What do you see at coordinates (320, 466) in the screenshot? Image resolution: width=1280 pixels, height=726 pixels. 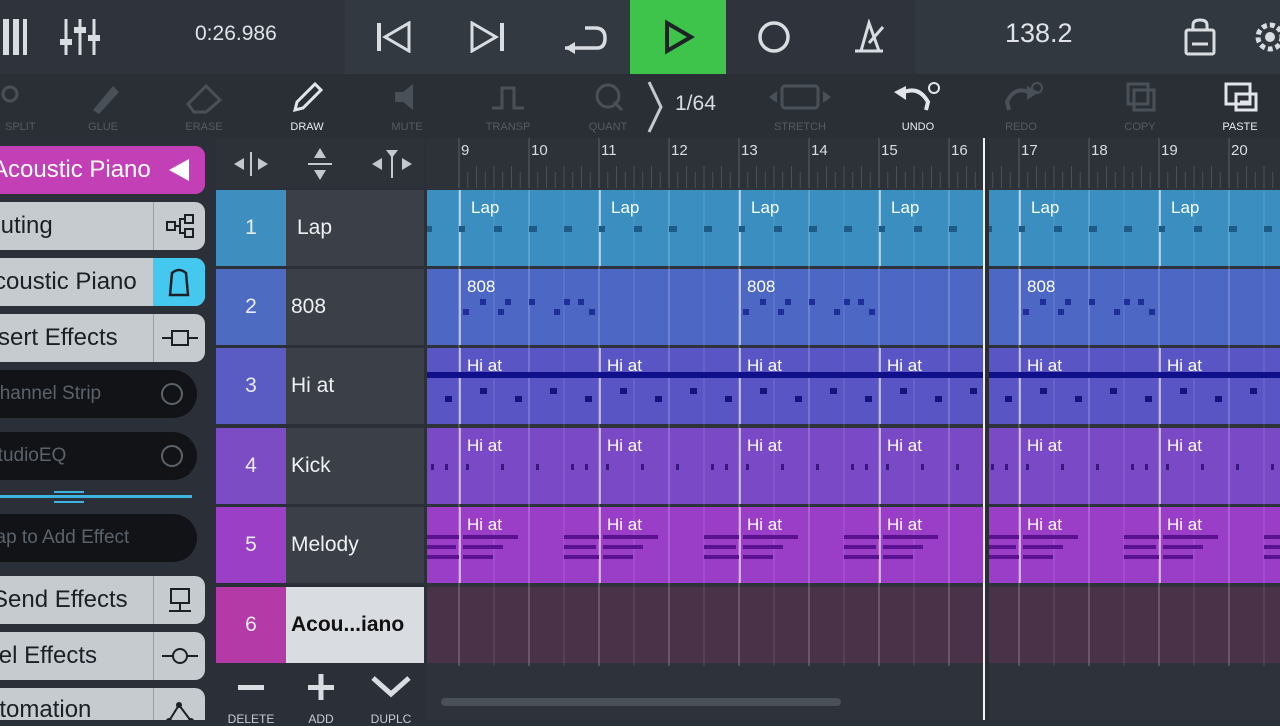 I see `track-header-4: 4 Kick` at bounding box center [320, 466].